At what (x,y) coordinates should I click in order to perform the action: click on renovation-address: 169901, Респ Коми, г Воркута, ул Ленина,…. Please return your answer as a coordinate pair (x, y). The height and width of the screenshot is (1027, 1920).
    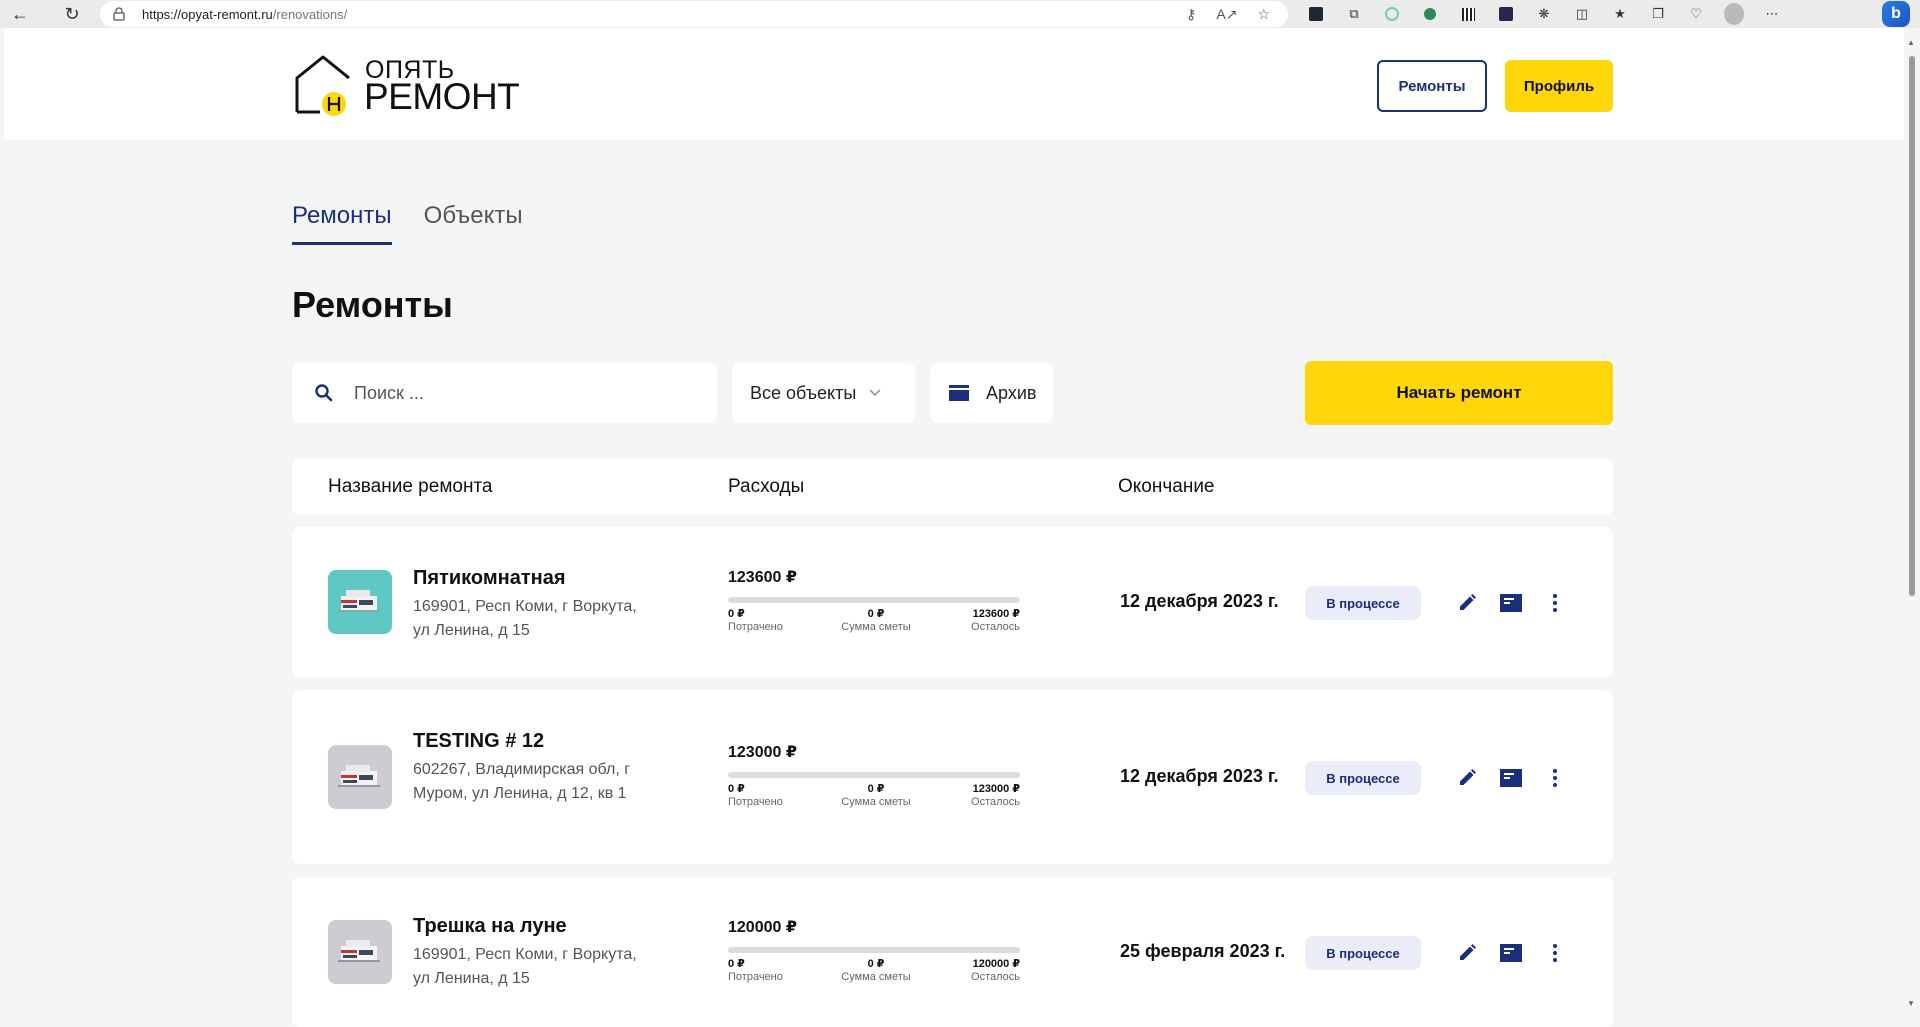
    Looking at the image, I should click on (525, 618).